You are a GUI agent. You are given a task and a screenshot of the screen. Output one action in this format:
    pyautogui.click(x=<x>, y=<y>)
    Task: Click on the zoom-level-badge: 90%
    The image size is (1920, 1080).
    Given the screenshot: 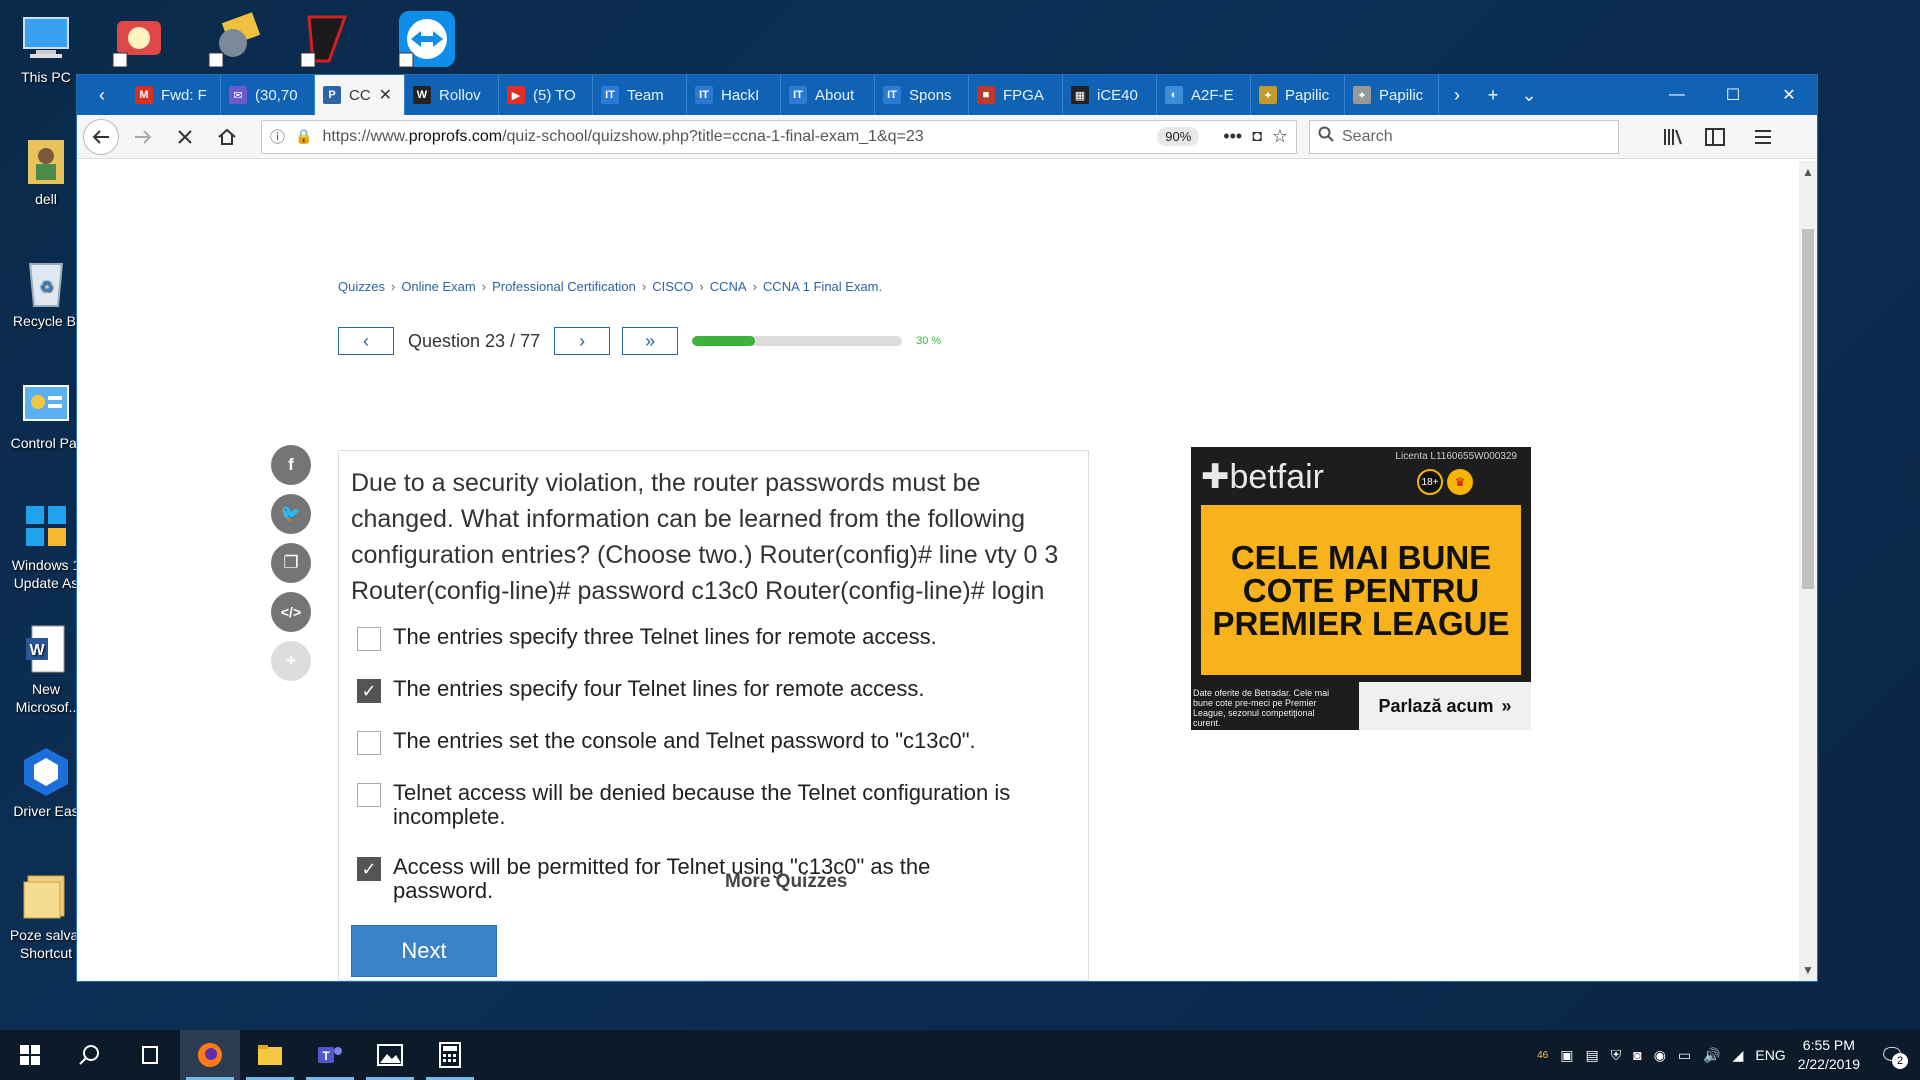 What is the action you would take?
    pyautogui.click(x=1178, y=136)
    